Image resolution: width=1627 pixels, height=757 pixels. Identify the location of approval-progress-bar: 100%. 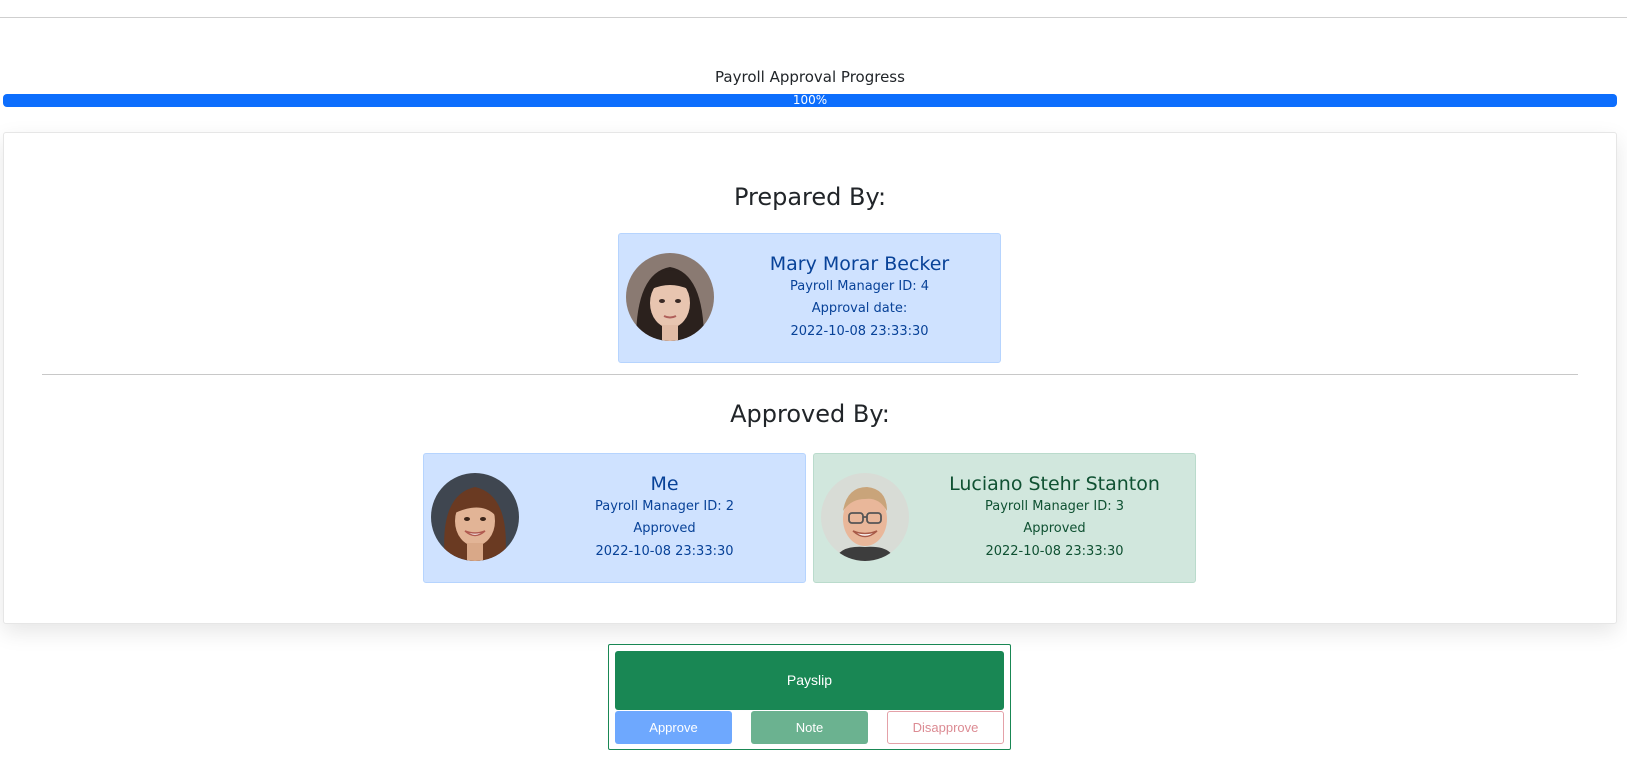
(810, 100).